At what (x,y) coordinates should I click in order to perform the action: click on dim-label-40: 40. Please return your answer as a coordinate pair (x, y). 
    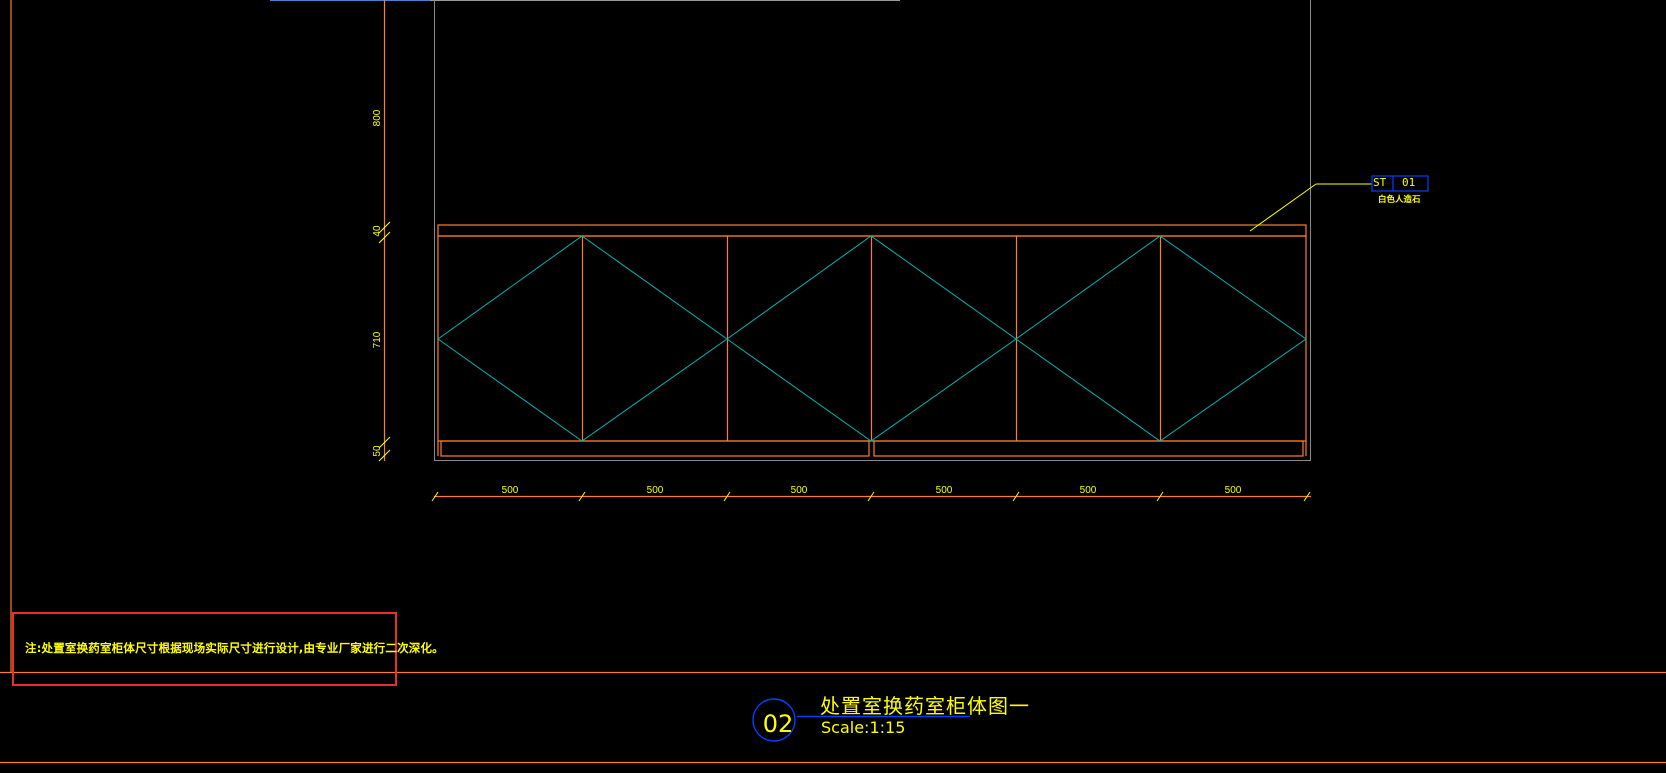
    Looking at the image, I should click on (377, 231).